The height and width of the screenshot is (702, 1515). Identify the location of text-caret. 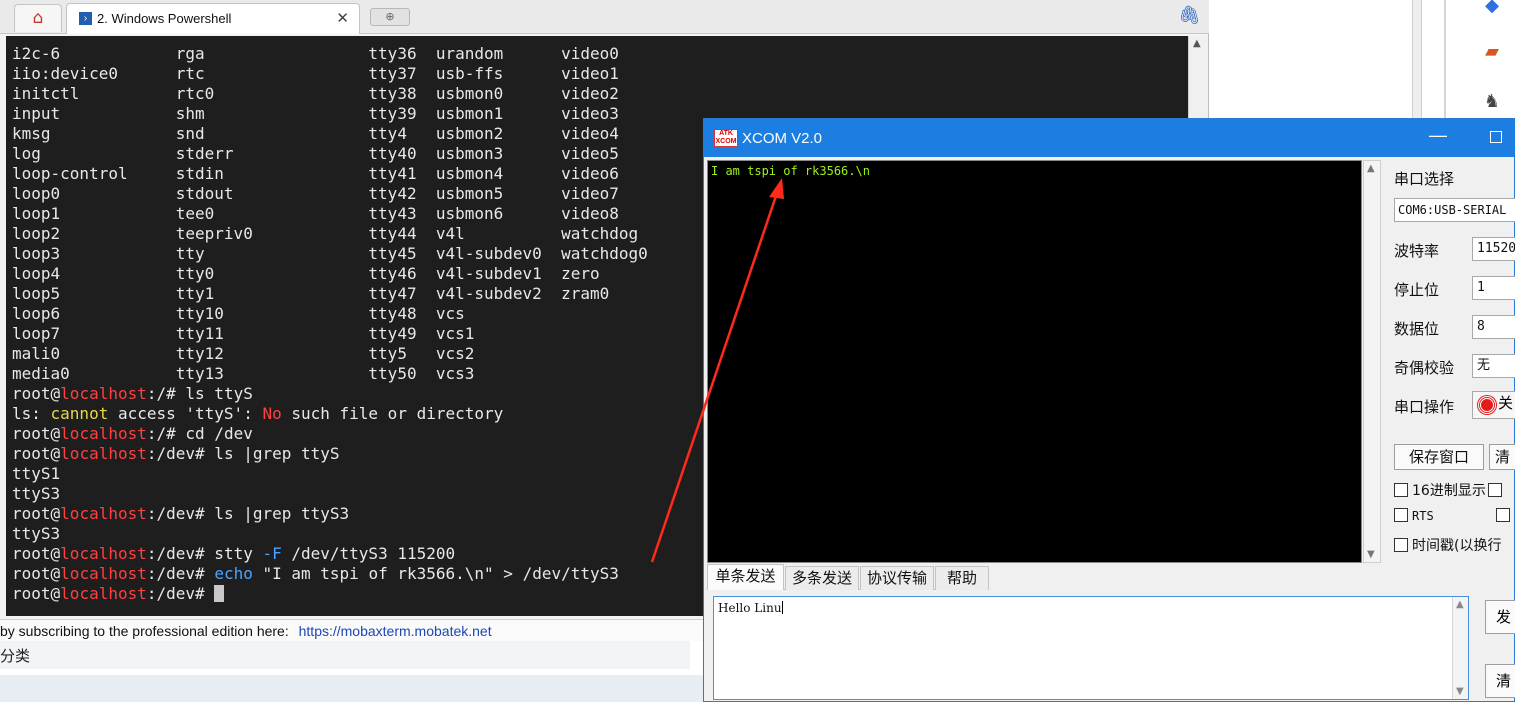
(782, 607).